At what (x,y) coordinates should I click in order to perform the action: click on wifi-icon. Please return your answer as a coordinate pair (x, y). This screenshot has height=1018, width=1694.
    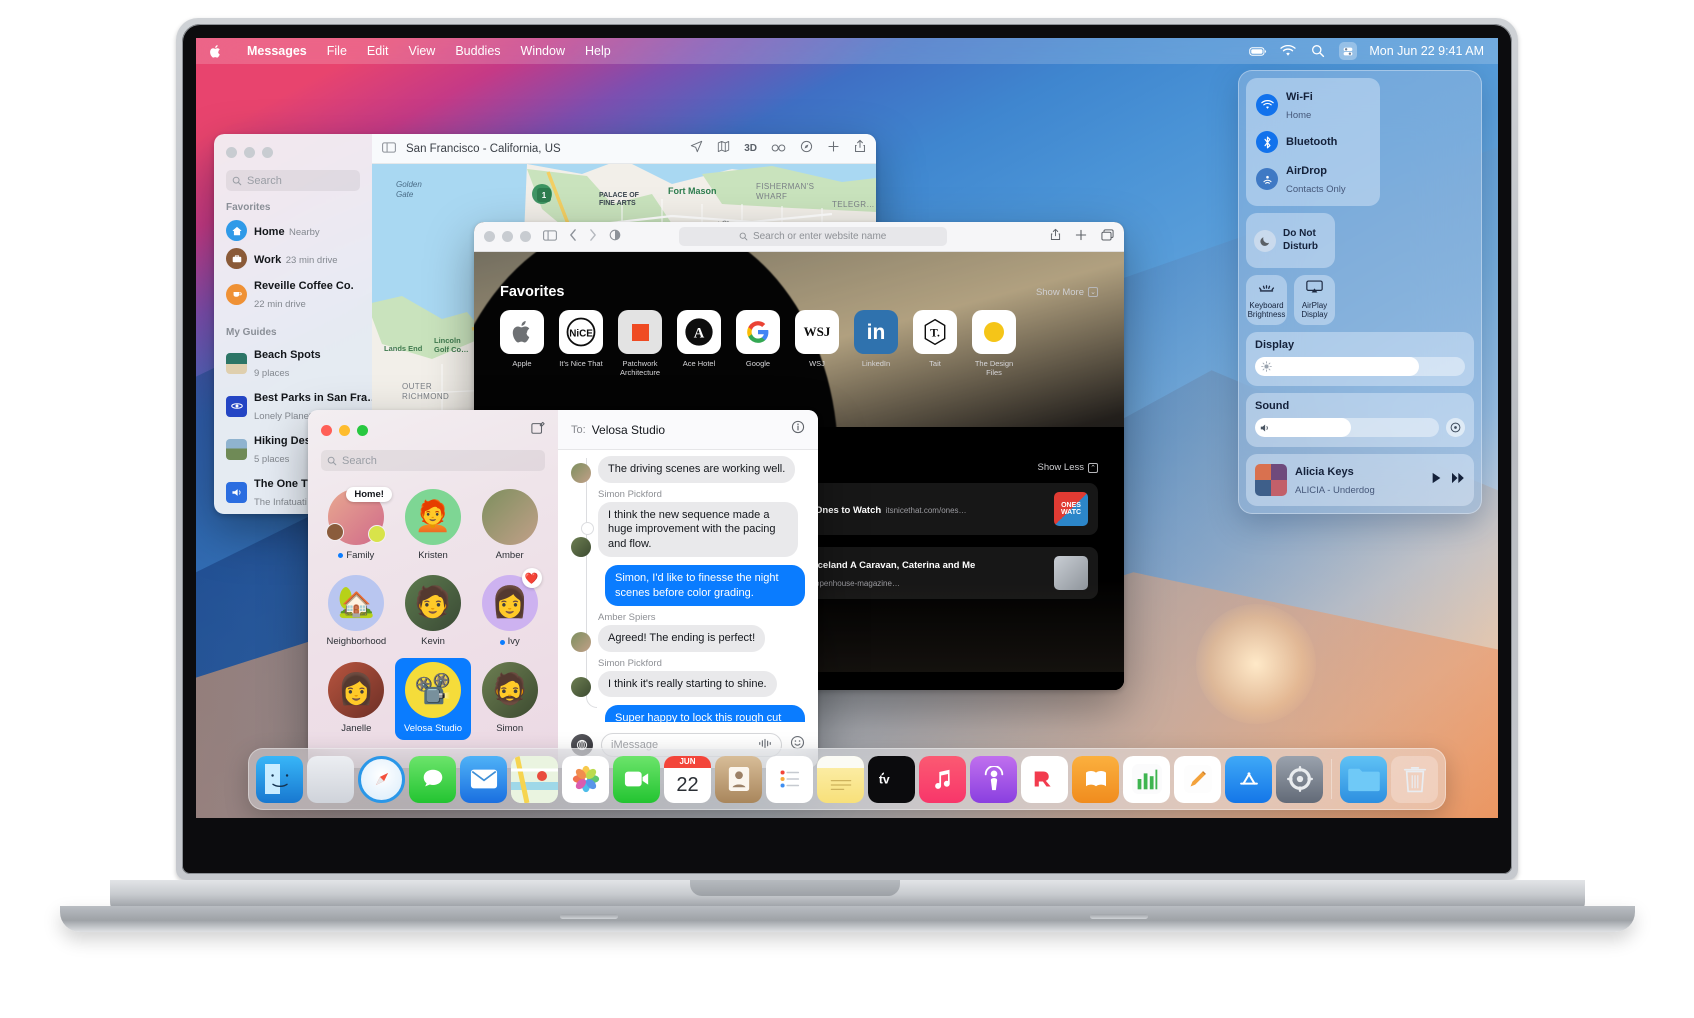
    Looking at the image, I should click on (1288, 51).